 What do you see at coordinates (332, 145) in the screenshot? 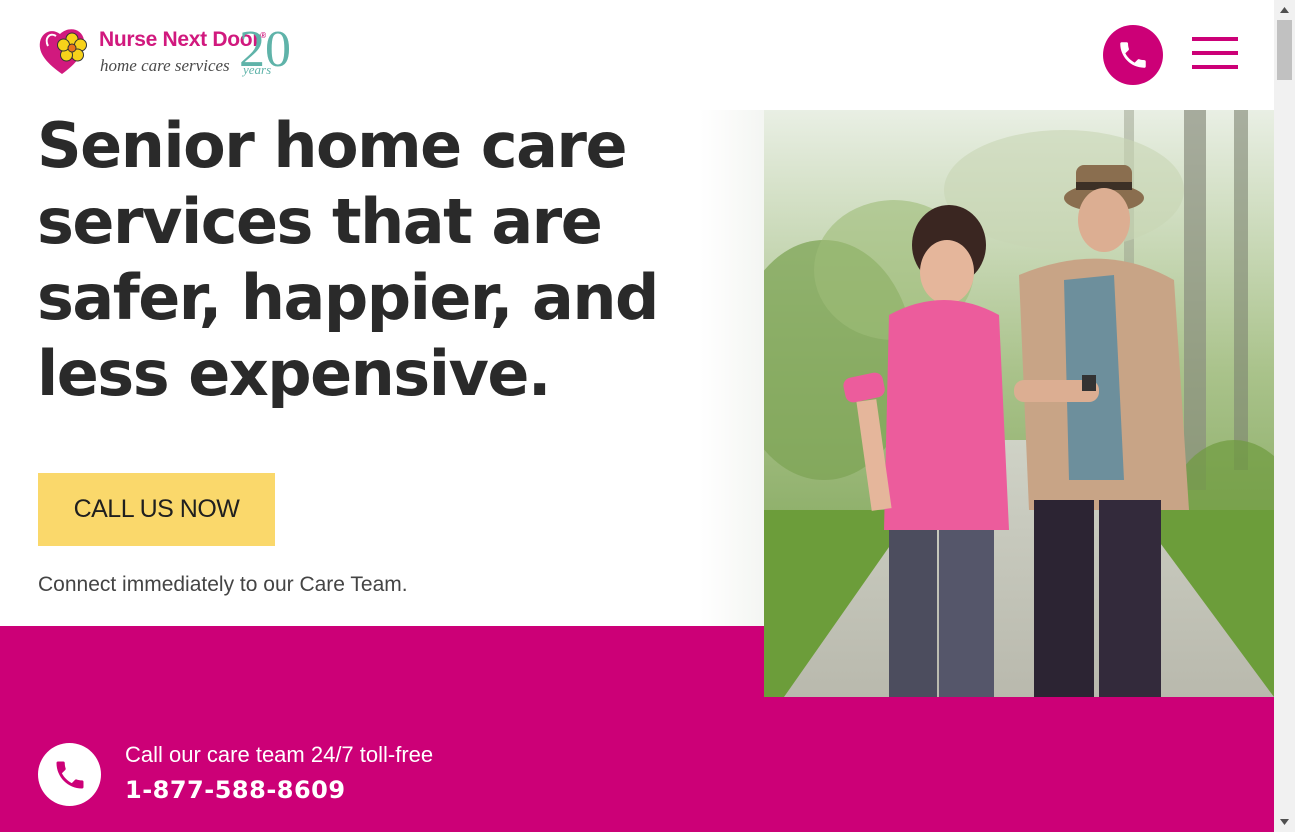
I see `headline-line: Senior home care` at bounding box center [332, 145].